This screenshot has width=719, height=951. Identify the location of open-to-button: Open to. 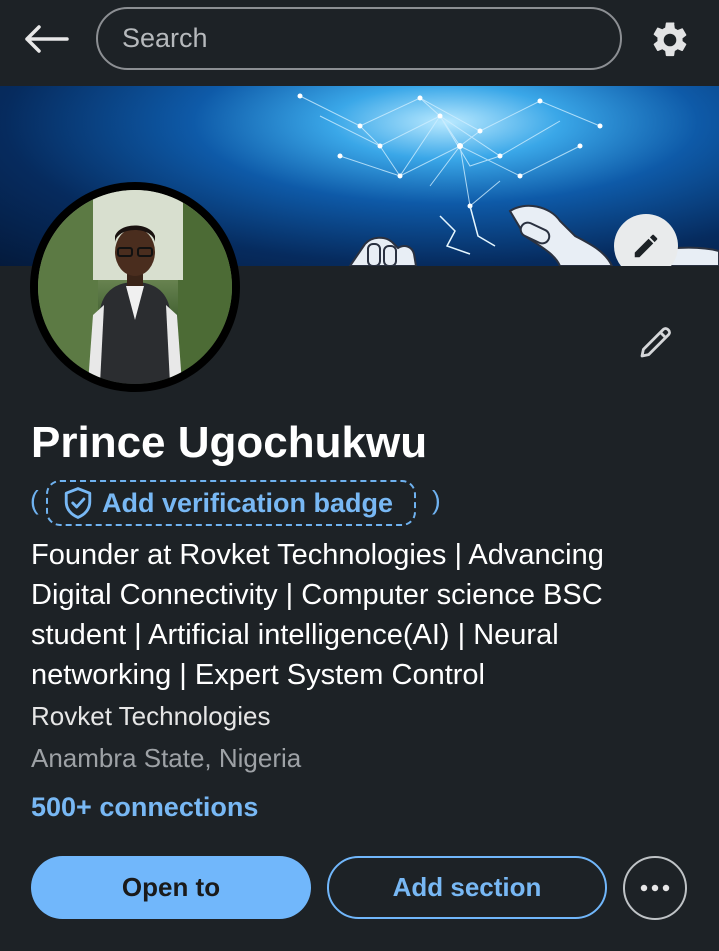
(171, 887).